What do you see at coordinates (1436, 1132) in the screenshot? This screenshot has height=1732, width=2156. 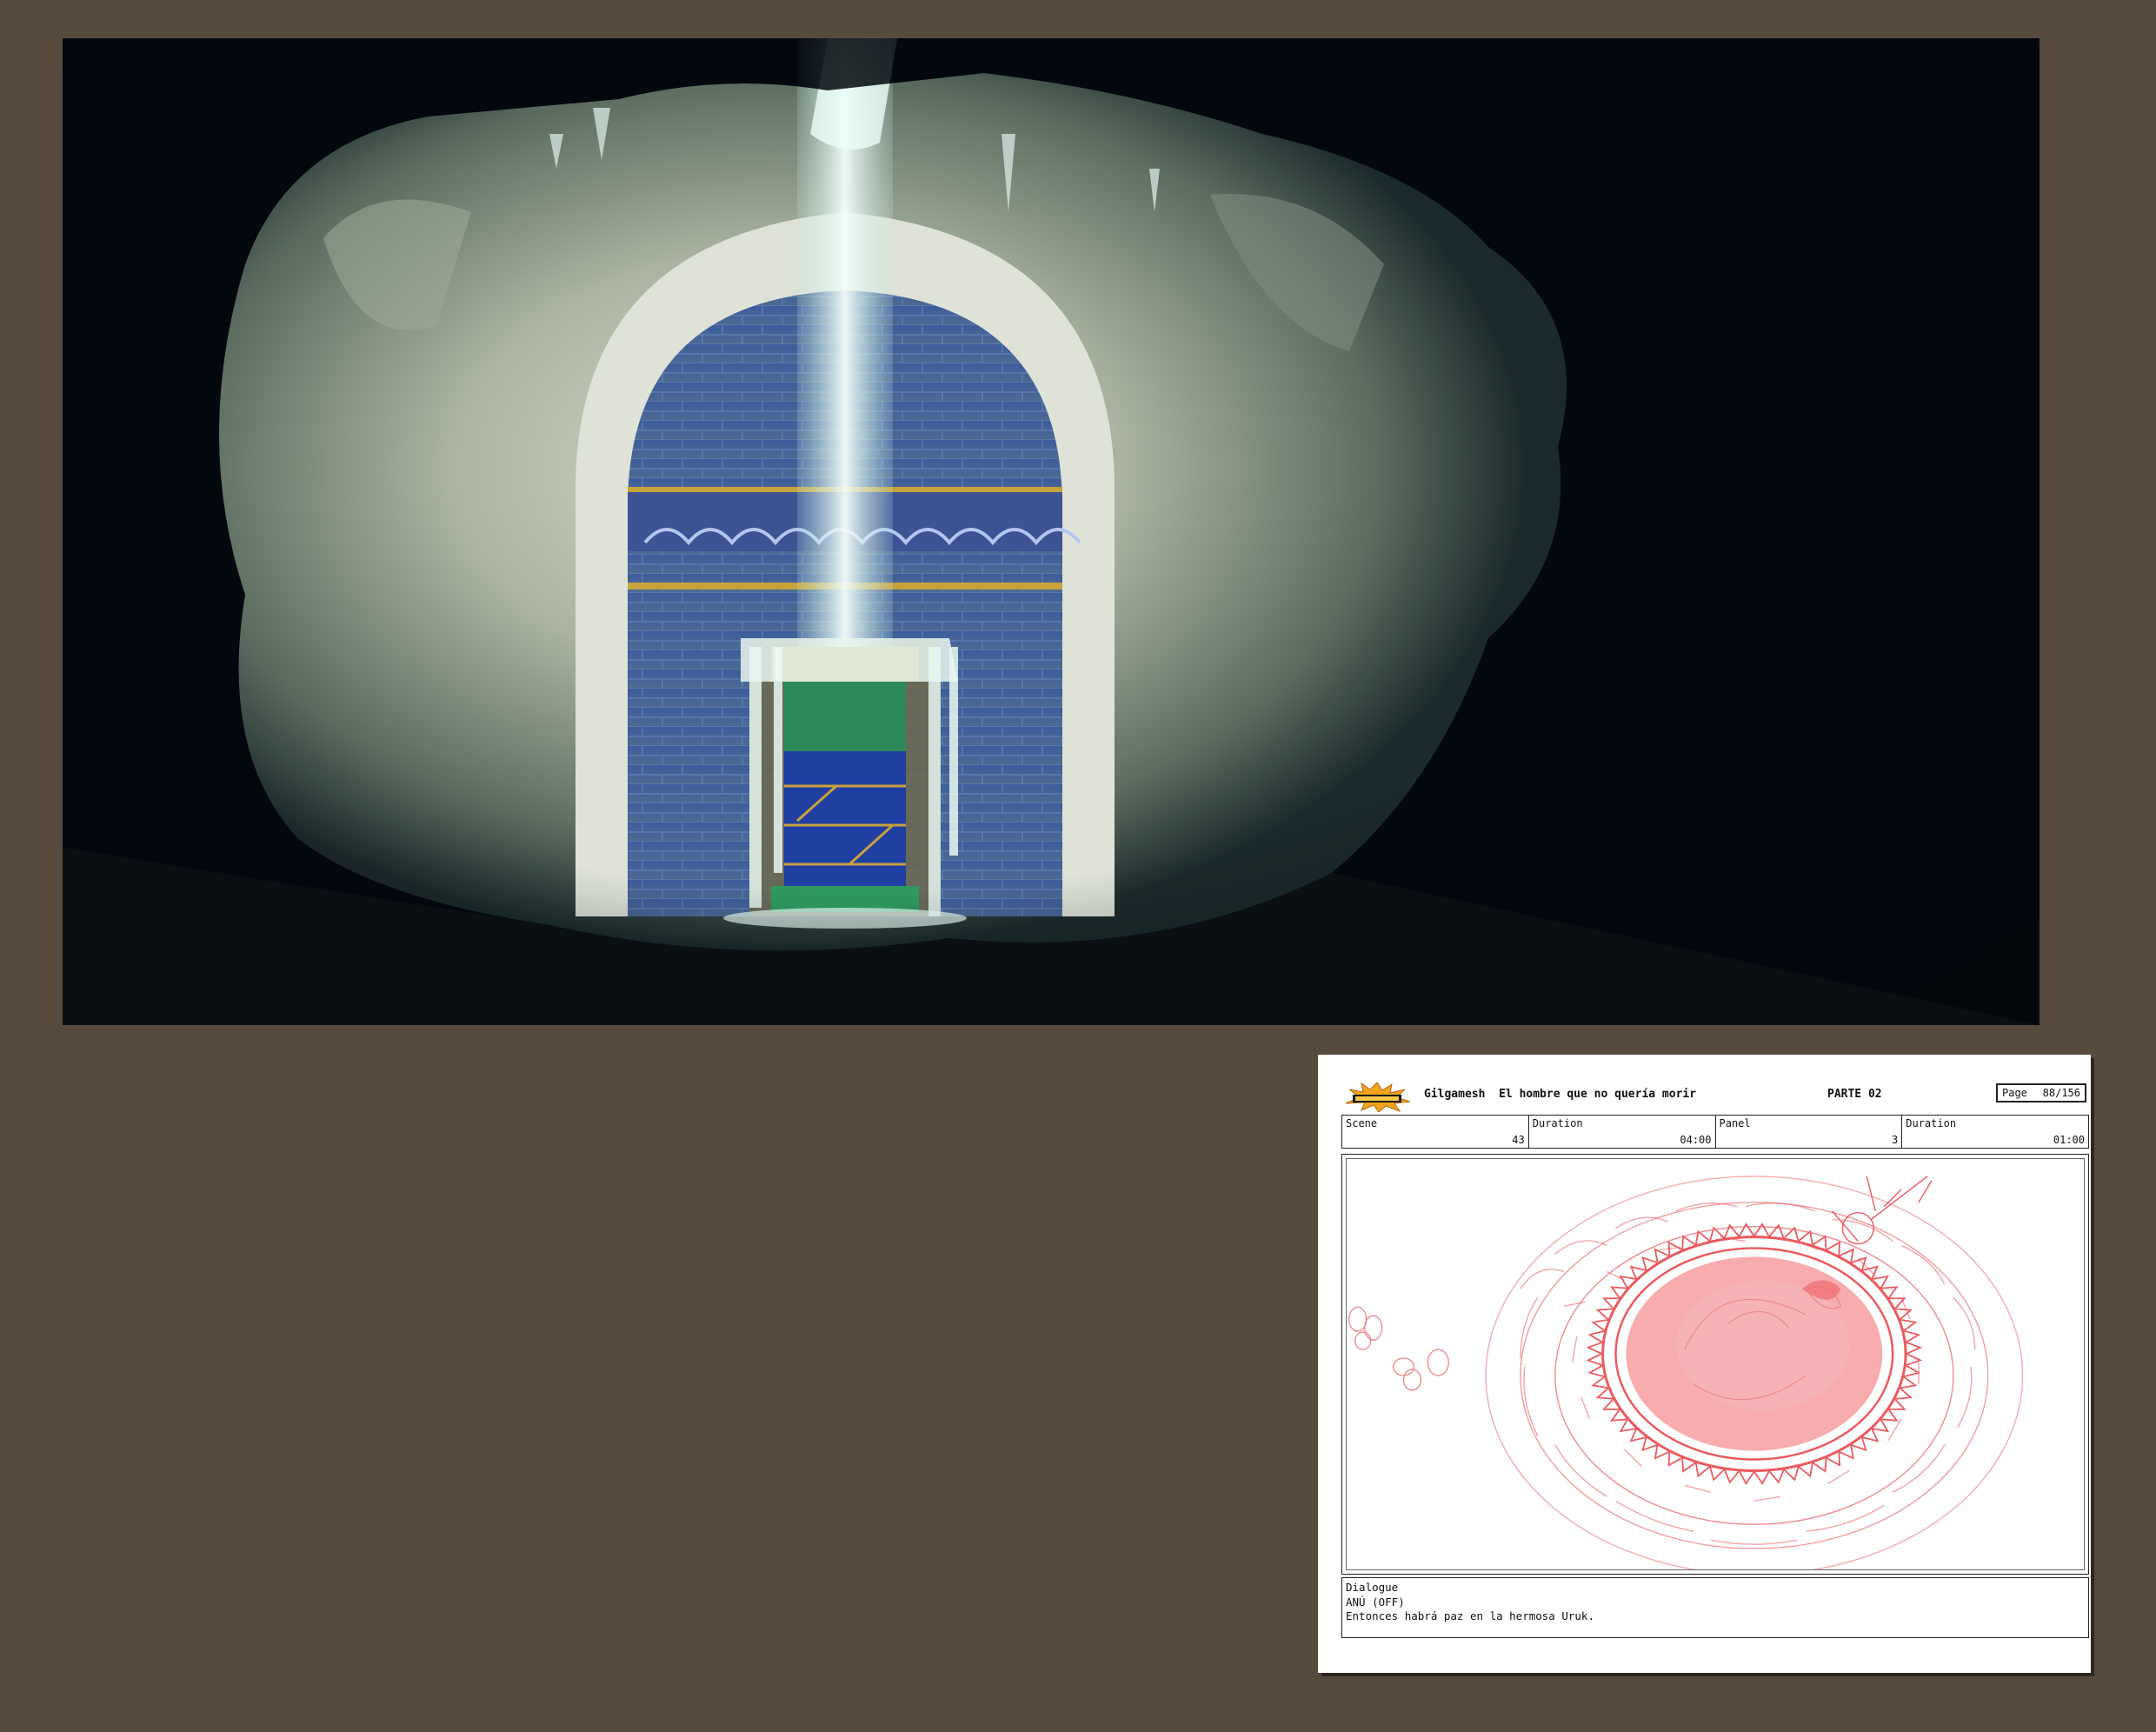 I see `scene-field: Scene 43` at bounding box center [1436, 1132].